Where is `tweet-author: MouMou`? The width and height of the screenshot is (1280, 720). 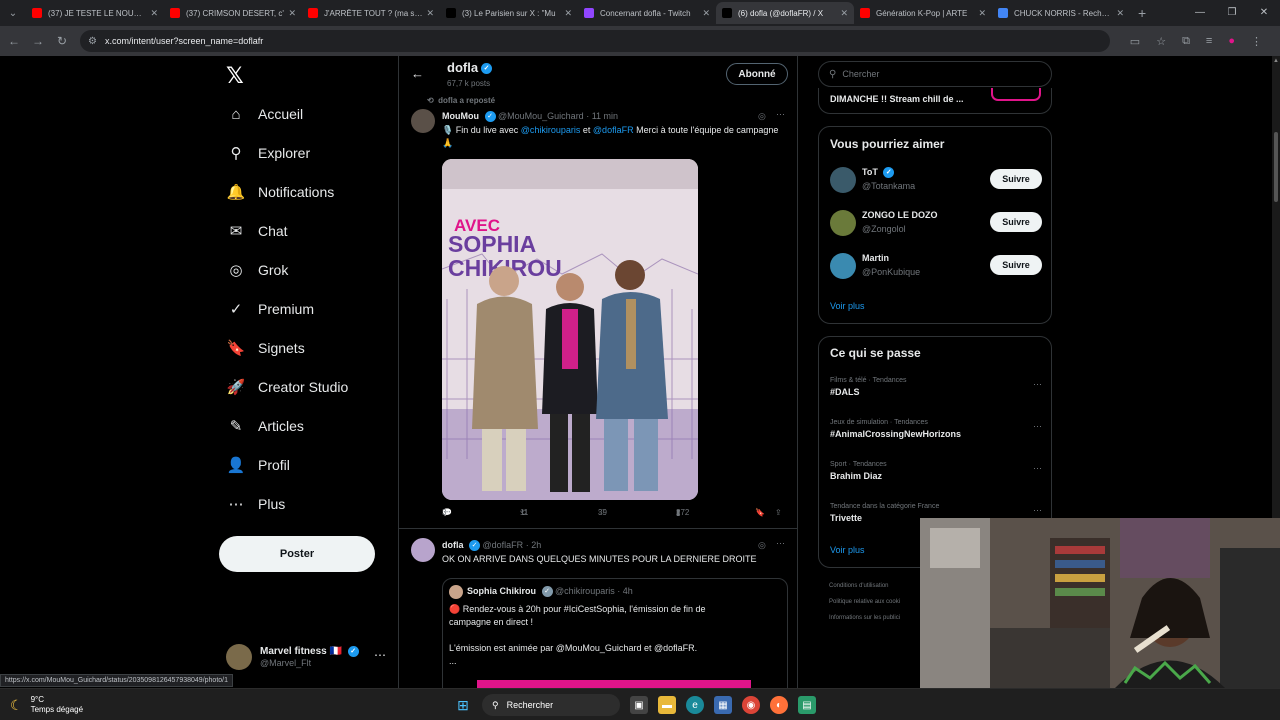 tweet-author: MouMou is located at coordinates (460, 116).